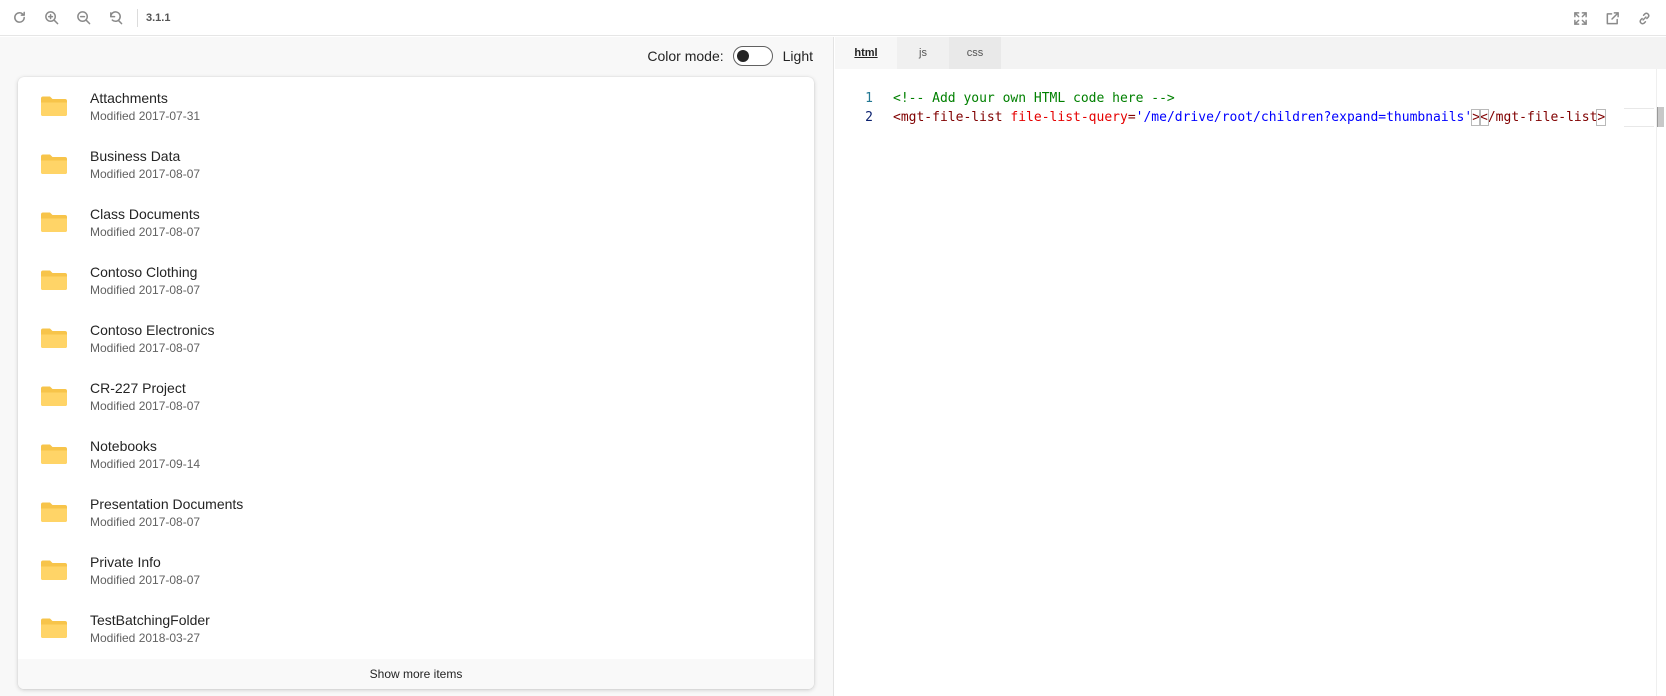  Describe the element at coordinates (145, 213) in the screenshot. I see `file-name: Class Documents` at that location.